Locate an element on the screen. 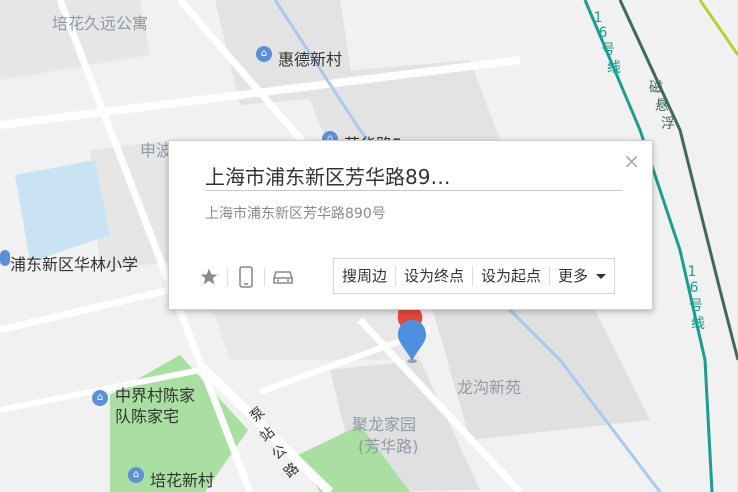 Image resolution: width=738 pixels, height=492 pixels. set-destination-button: 设为终点 is located at coordinates (434, 276).